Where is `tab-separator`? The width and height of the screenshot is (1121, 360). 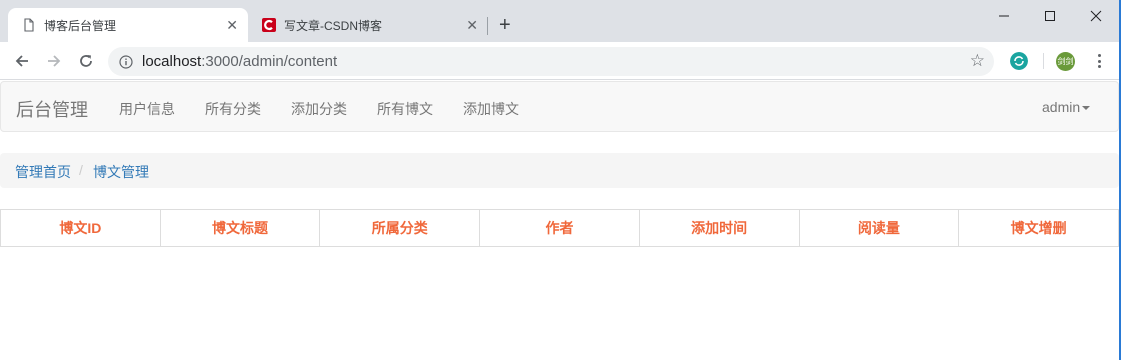 tab-separator is located at coordinates (487, 26).